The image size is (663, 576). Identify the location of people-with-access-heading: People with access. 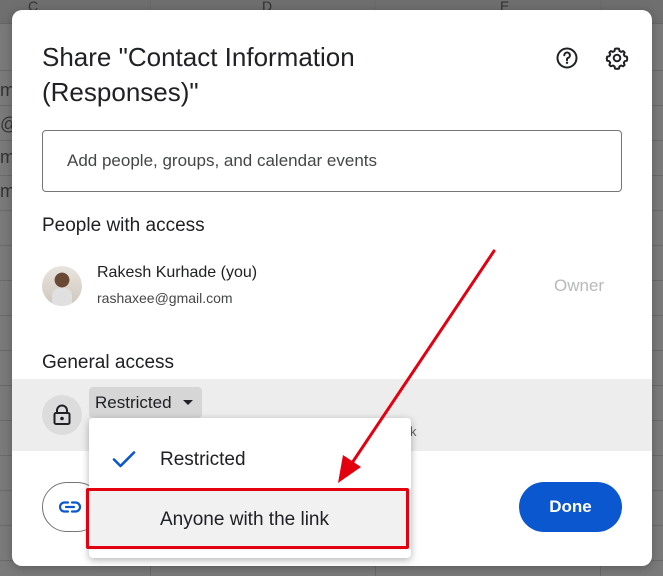
(123, 225).